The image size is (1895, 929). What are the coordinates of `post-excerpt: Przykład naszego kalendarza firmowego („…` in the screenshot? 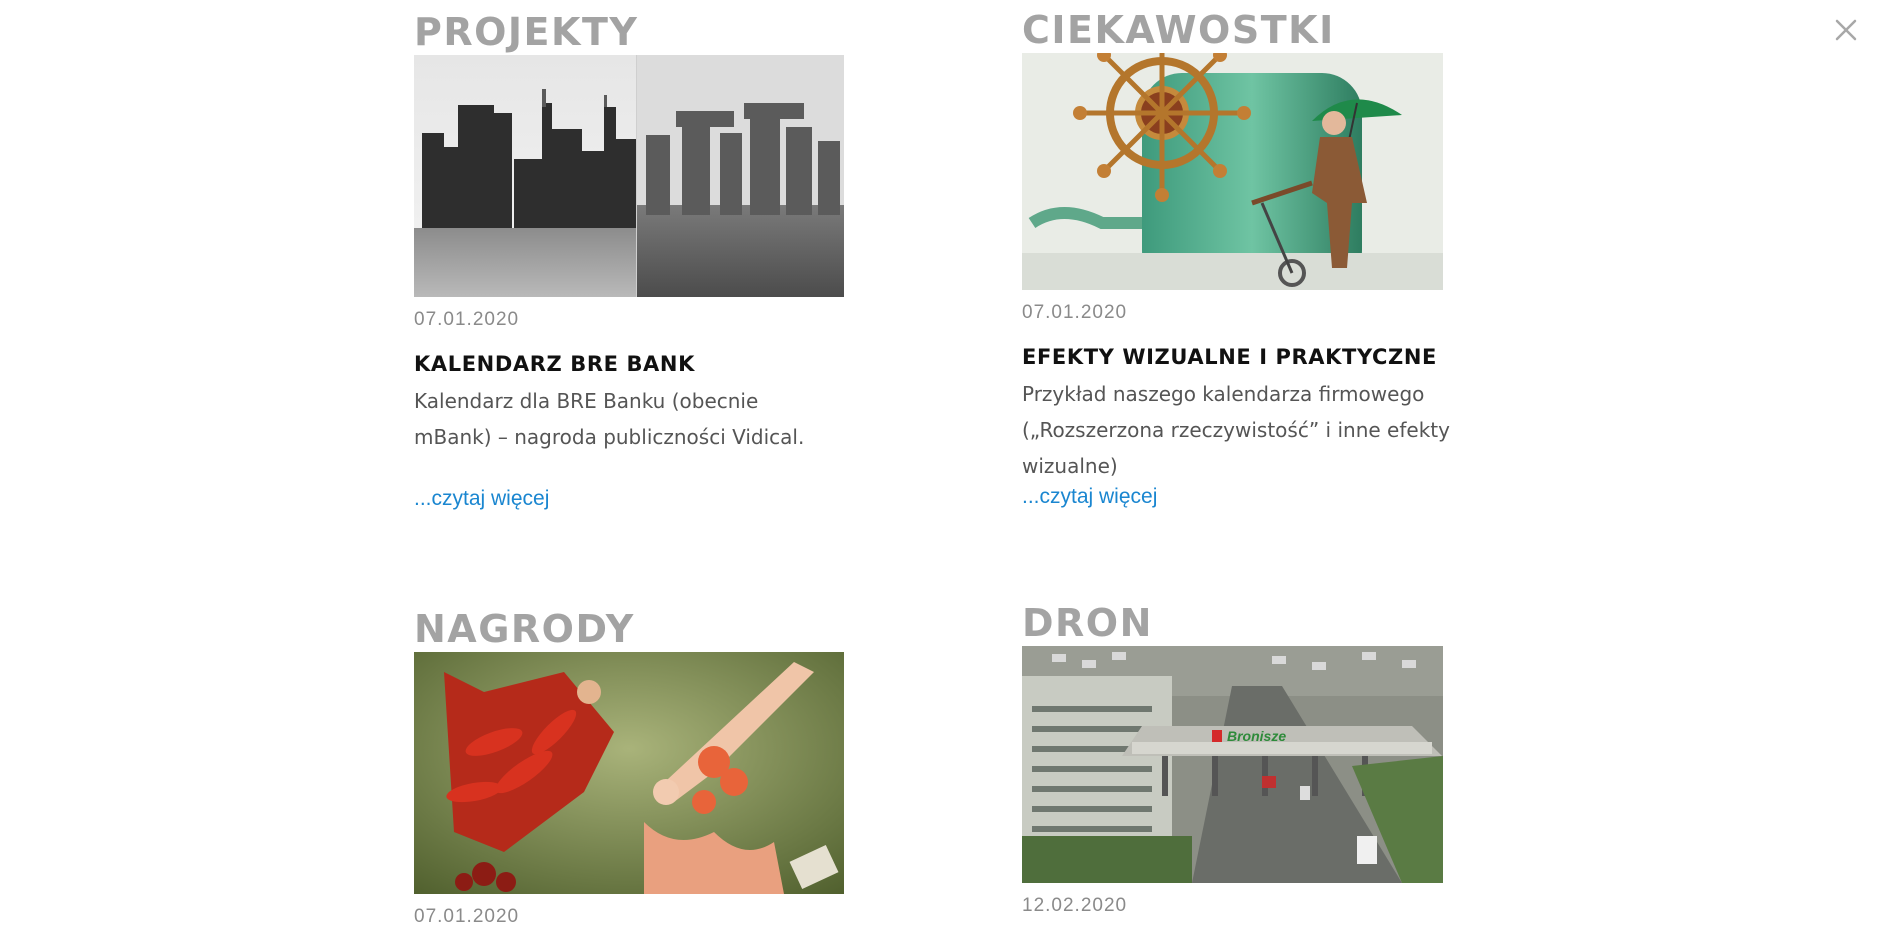 It's located at (1236, 430).